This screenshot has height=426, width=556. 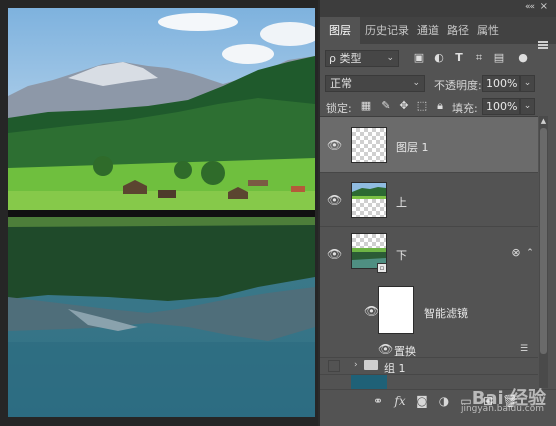 I want to click on layer-name: 下, so click(x=401, y=255).